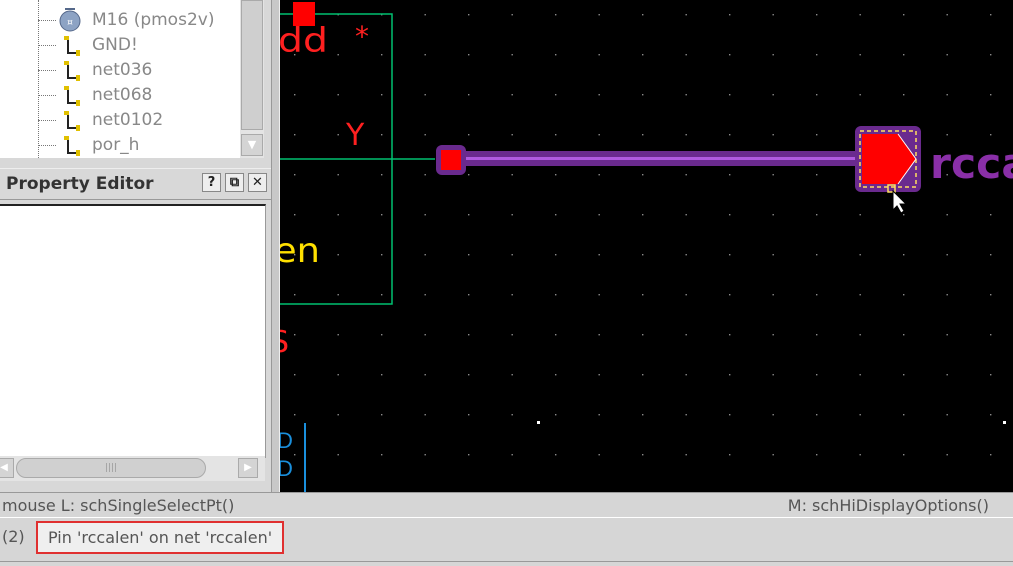 This screenshot has width=1013, height=566. I want to click on close-button: ✕, so click(257, 182).